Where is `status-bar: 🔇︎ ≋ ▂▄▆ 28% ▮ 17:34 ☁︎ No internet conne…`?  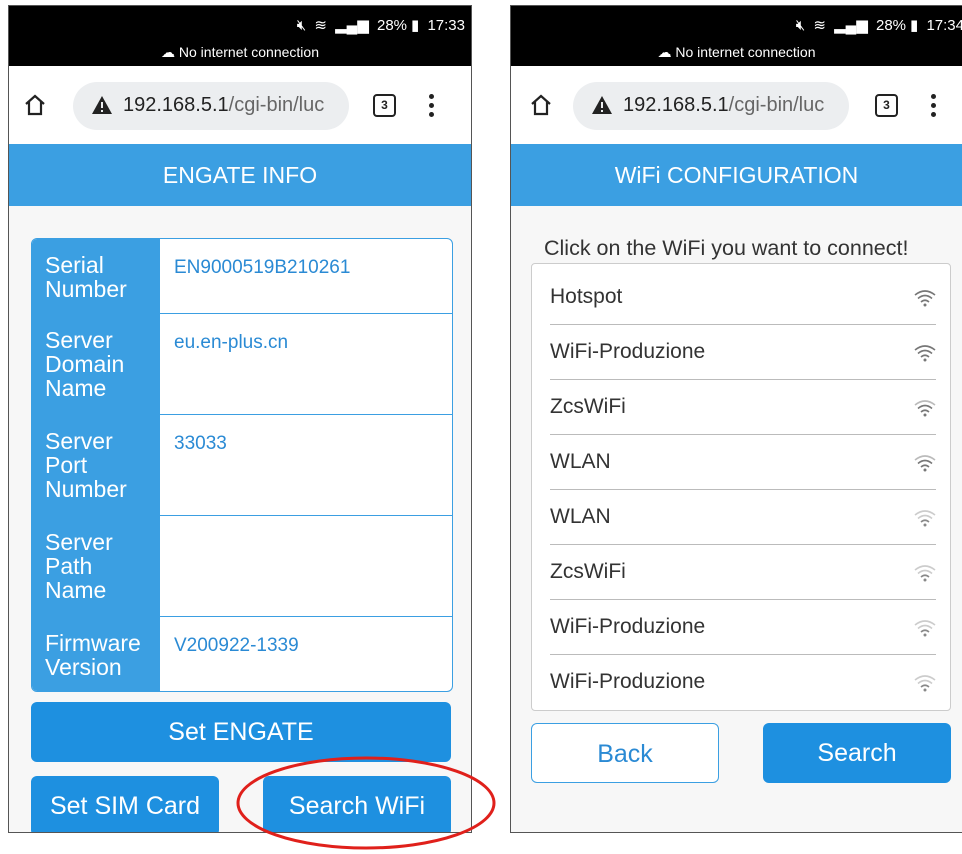 status-bar: 🔇︎ ≋ ▂▄▆ 28% ▮ 17:34 ☁︎ No internet conne… is located at coordinates (736, 36).